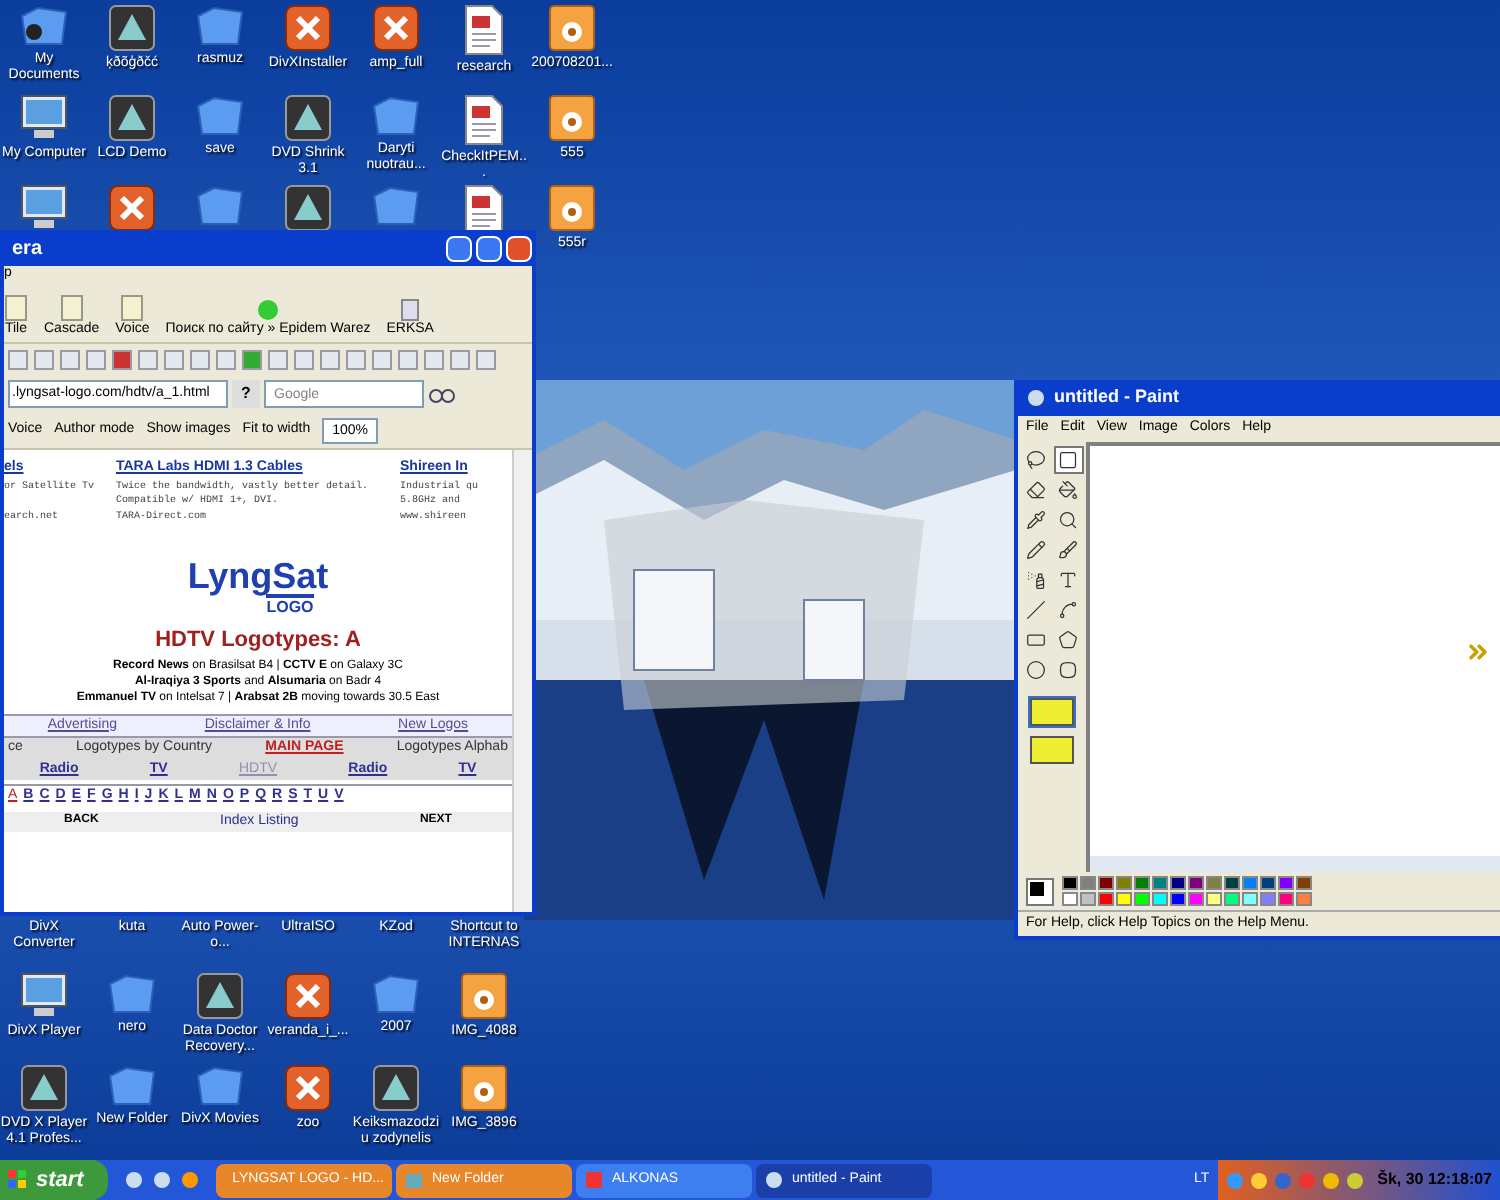 The width and height of the screenshot is (1500, 1200). Describe the element at coordinates (71, 308) in the screenshot. I see `window-icon` at that location.